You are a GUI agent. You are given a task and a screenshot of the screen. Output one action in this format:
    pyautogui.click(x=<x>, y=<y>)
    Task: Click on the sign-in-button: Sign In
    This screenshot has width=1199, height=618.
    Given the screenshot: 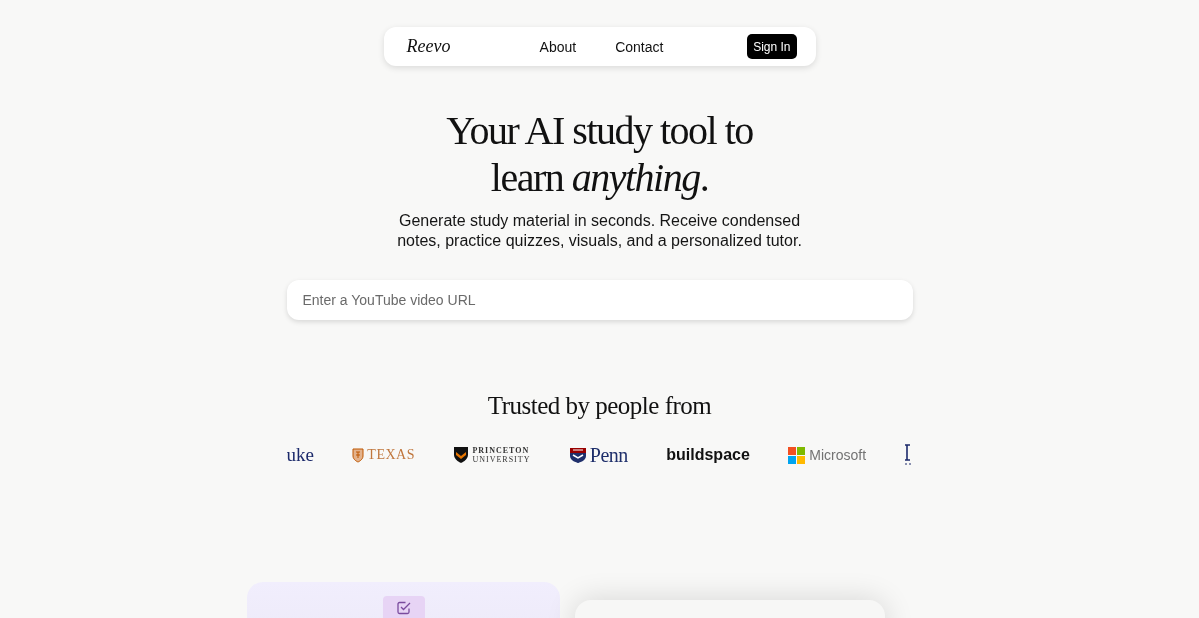 What is the action you would take?
    pyautogui.click(x=772, y=46)
    